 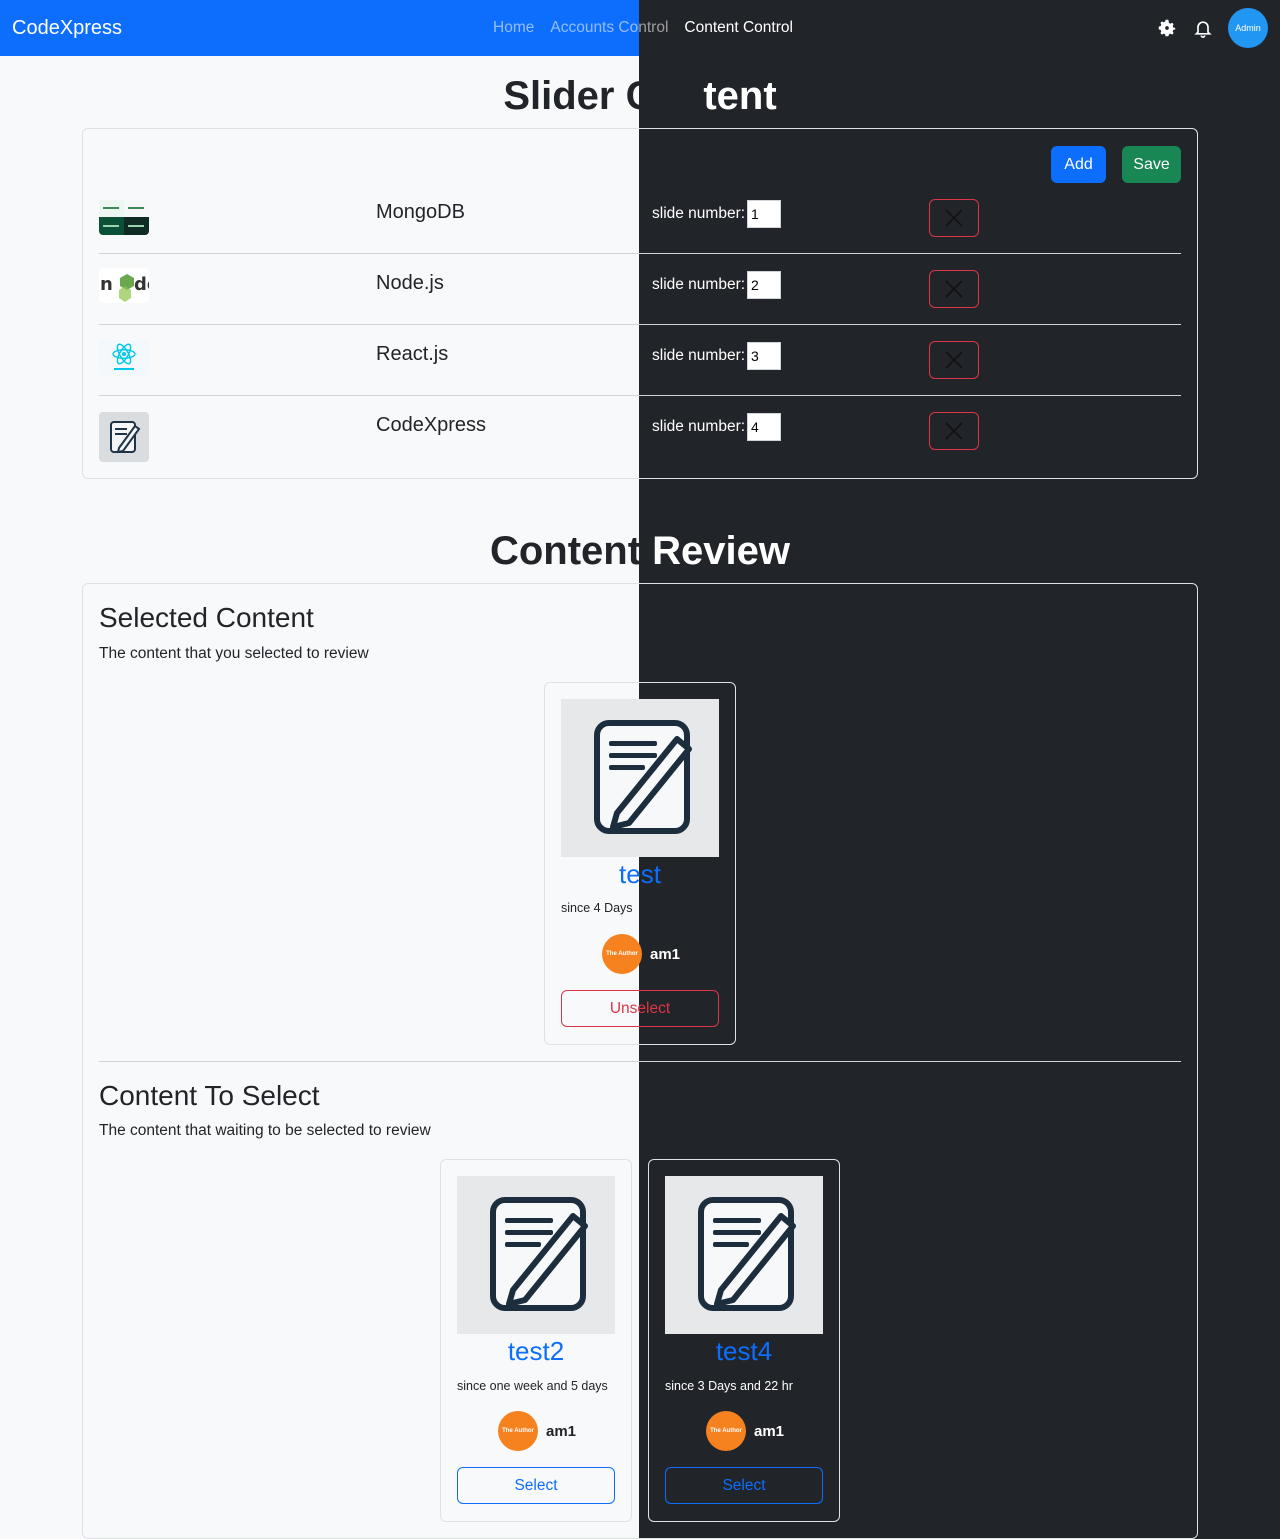 I want to click on theme-toggle-gear-icon, so click(x=1167, y=28).